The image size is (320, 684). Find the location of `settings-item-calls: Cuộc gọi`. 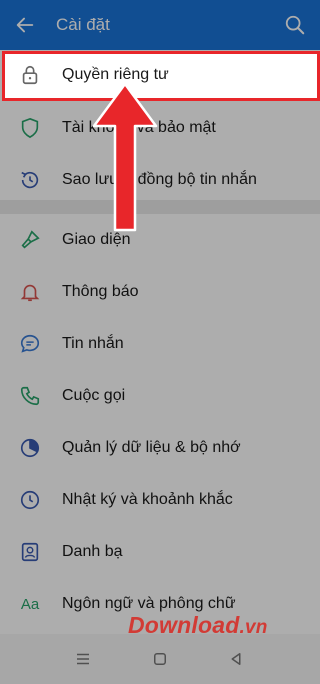

settings-item-calls: Cuộc gọi is located at coordinates (160, 396).